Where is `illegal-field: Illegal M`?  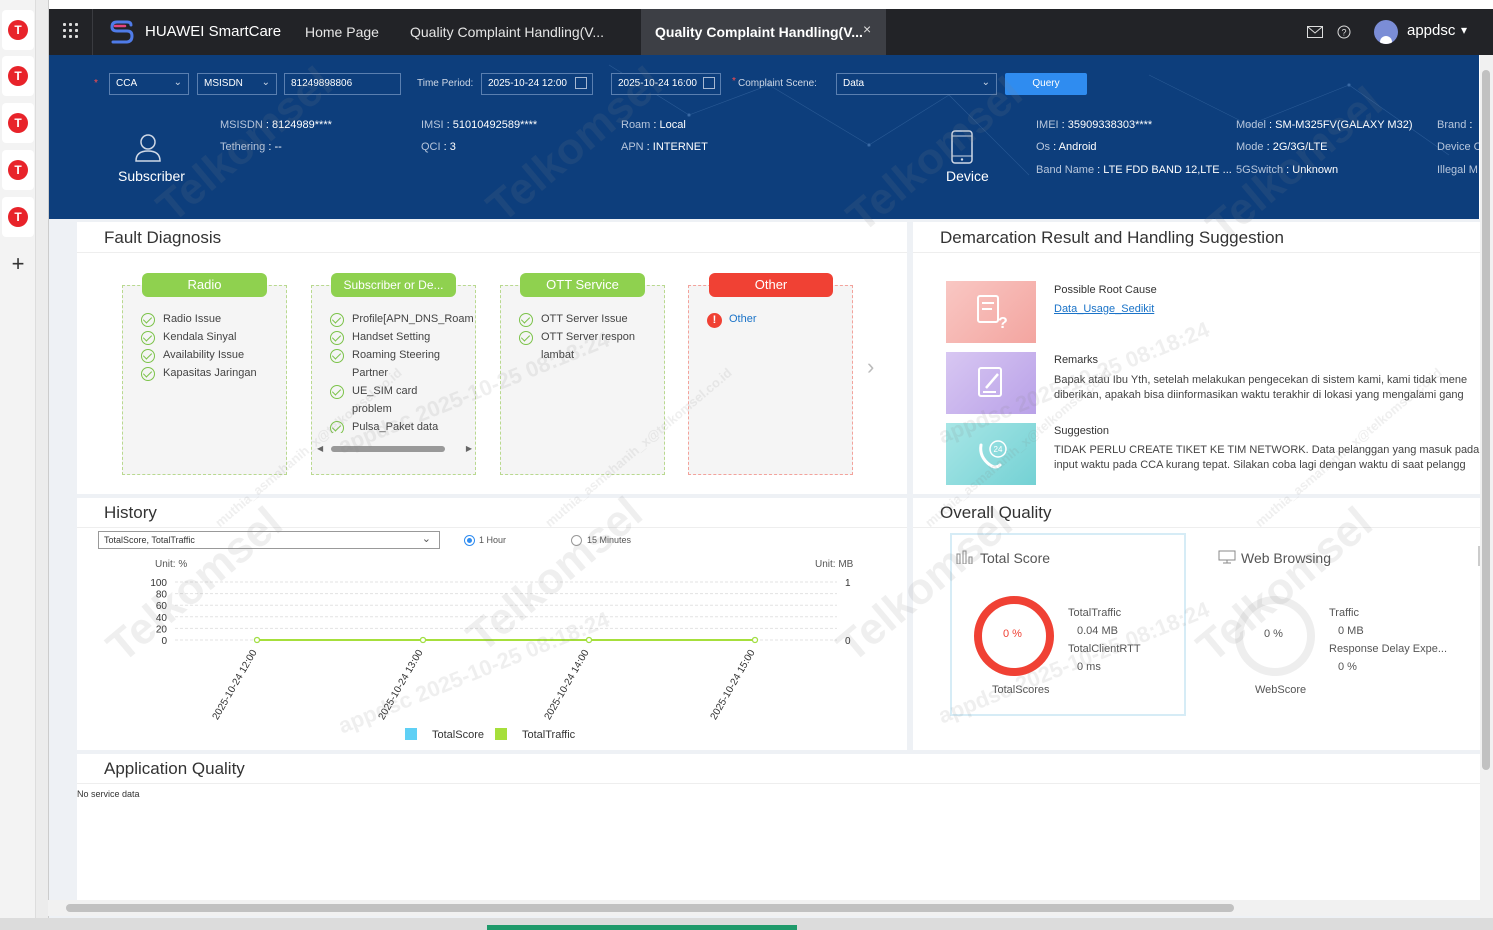
illegal-field: Illegal M is located at coordinates (1457, 170).